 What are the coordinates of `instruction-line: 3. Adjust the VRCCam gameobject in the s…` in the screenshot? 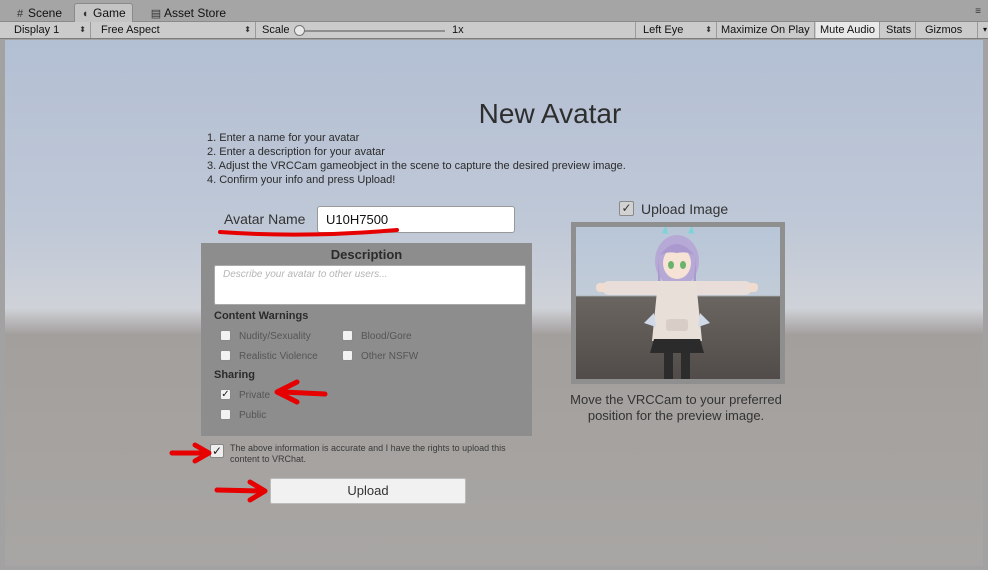 It's located at (416, 166).